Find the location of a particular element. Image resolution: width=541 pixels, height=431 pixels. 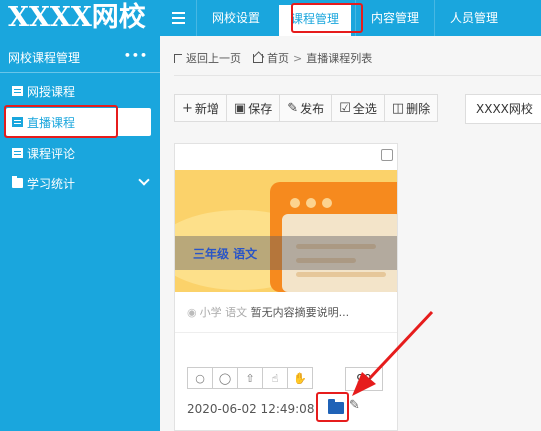

home-link: 首页 is located at coordinates (278, 58).